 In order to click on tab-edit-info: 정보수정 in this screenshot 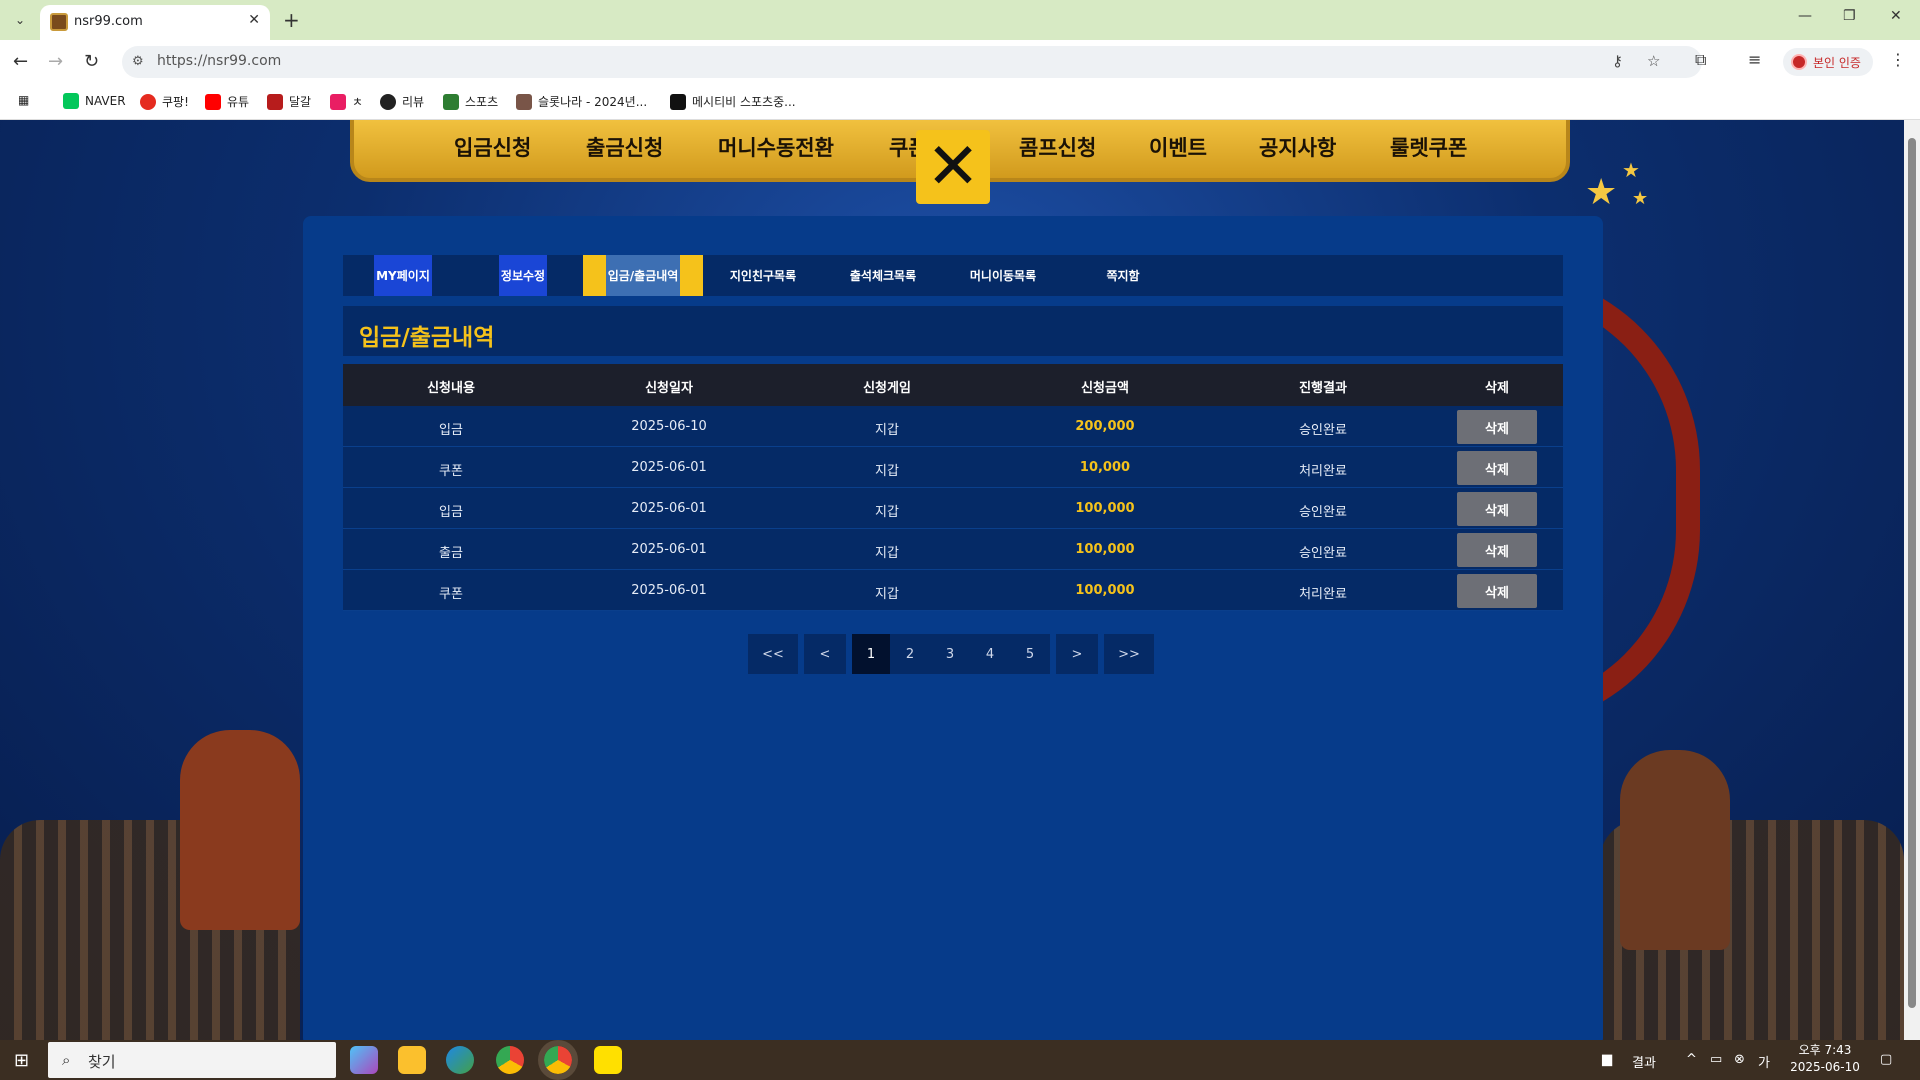, I will do `click(523, 275)`.